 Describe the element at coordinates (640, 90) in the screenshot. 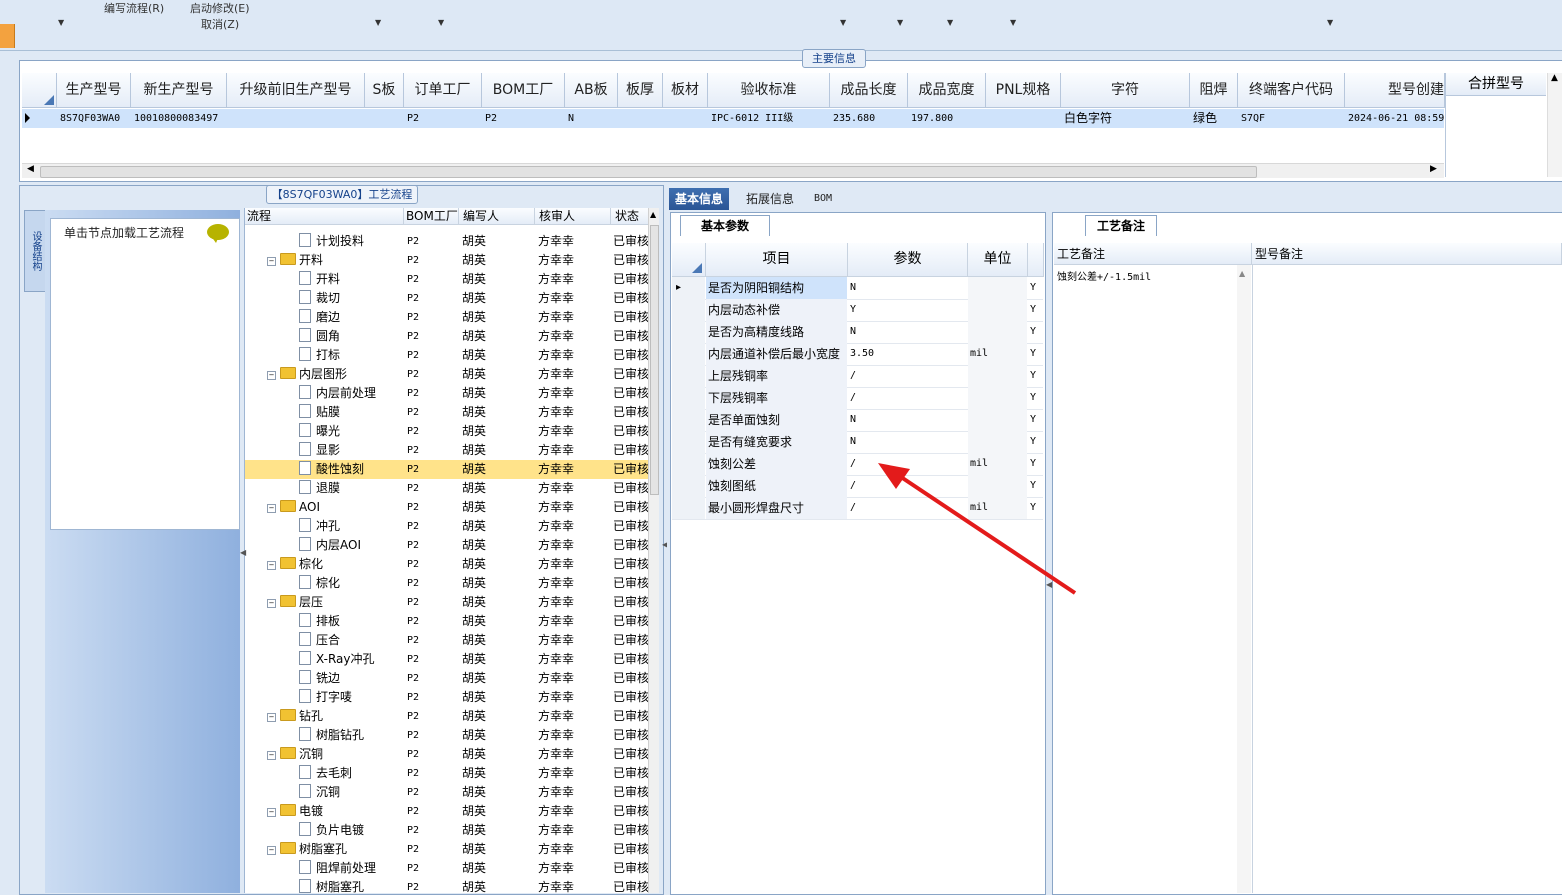

I see `column-header: 板厚` at that location.